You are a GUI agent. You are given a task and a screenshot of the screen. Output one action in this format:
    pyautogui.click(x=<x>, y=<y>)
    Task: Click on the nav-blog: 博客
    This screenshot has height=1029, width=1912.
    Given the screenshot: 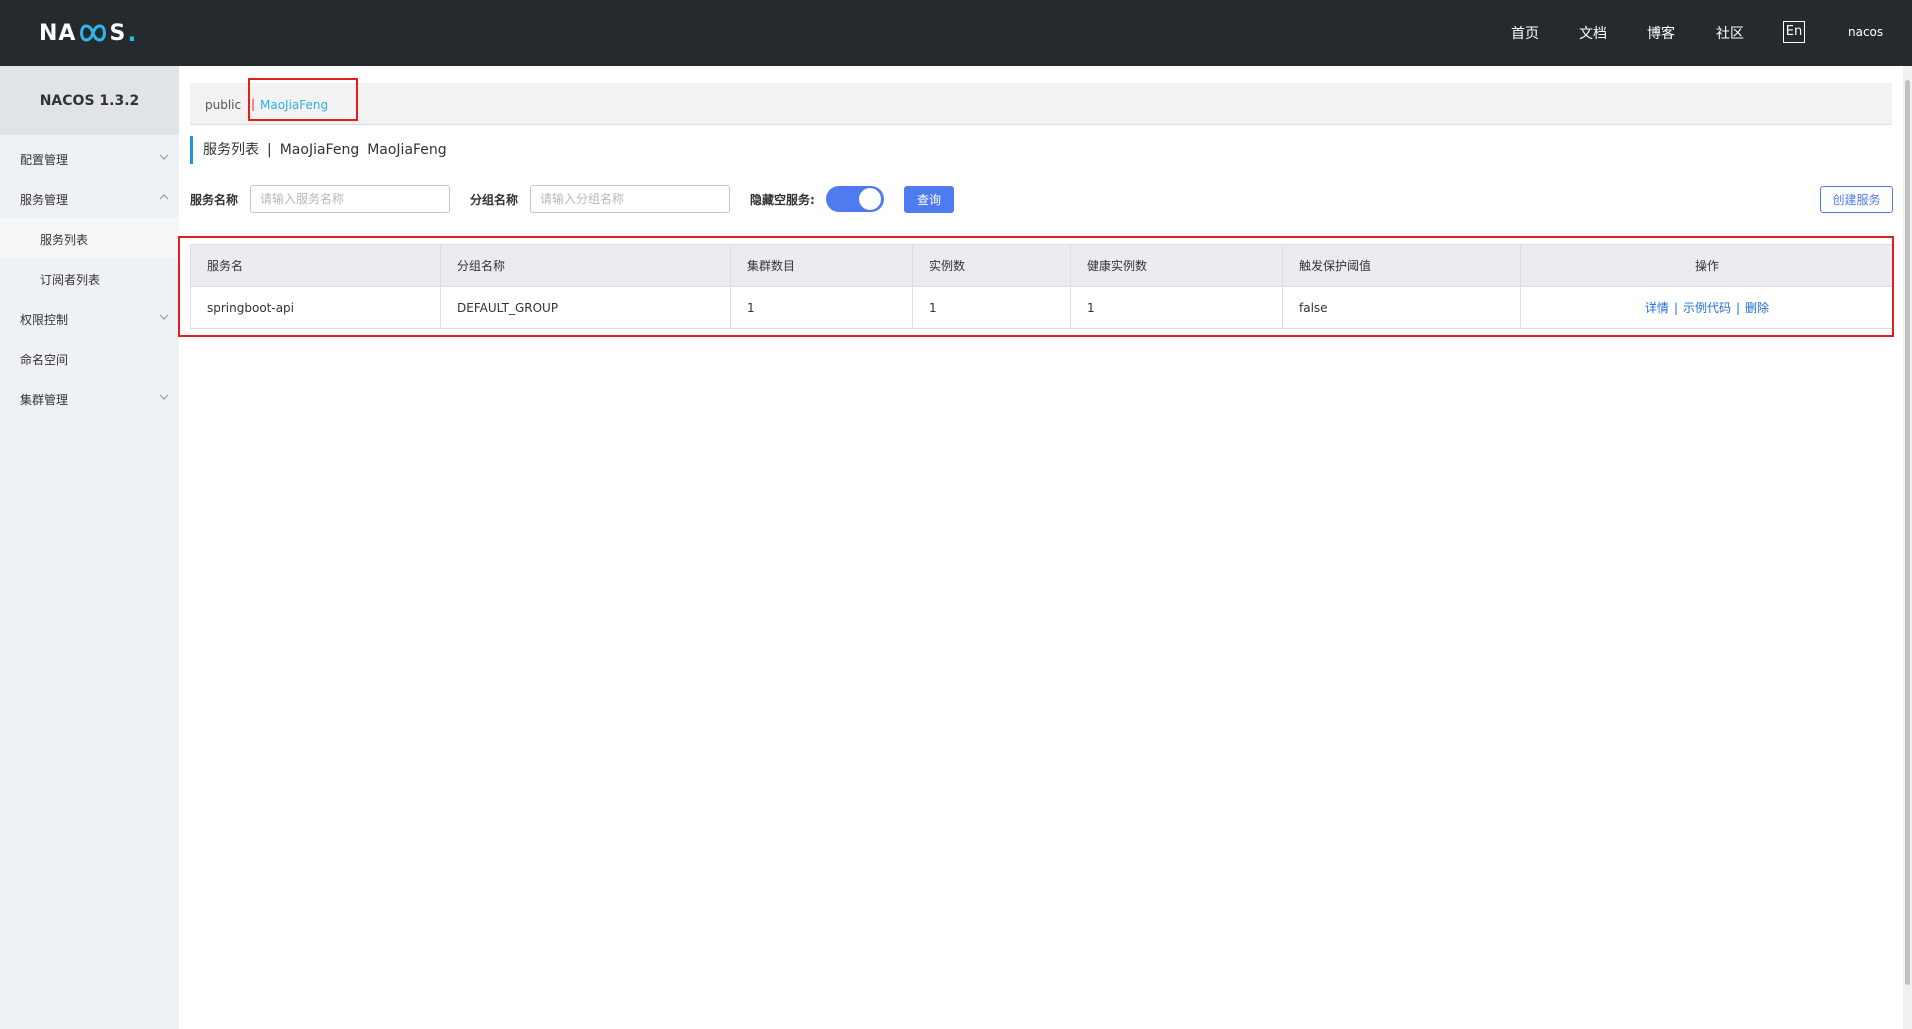 What is the action you would take?
    pyautogui.click(x=1661, y=33)
    